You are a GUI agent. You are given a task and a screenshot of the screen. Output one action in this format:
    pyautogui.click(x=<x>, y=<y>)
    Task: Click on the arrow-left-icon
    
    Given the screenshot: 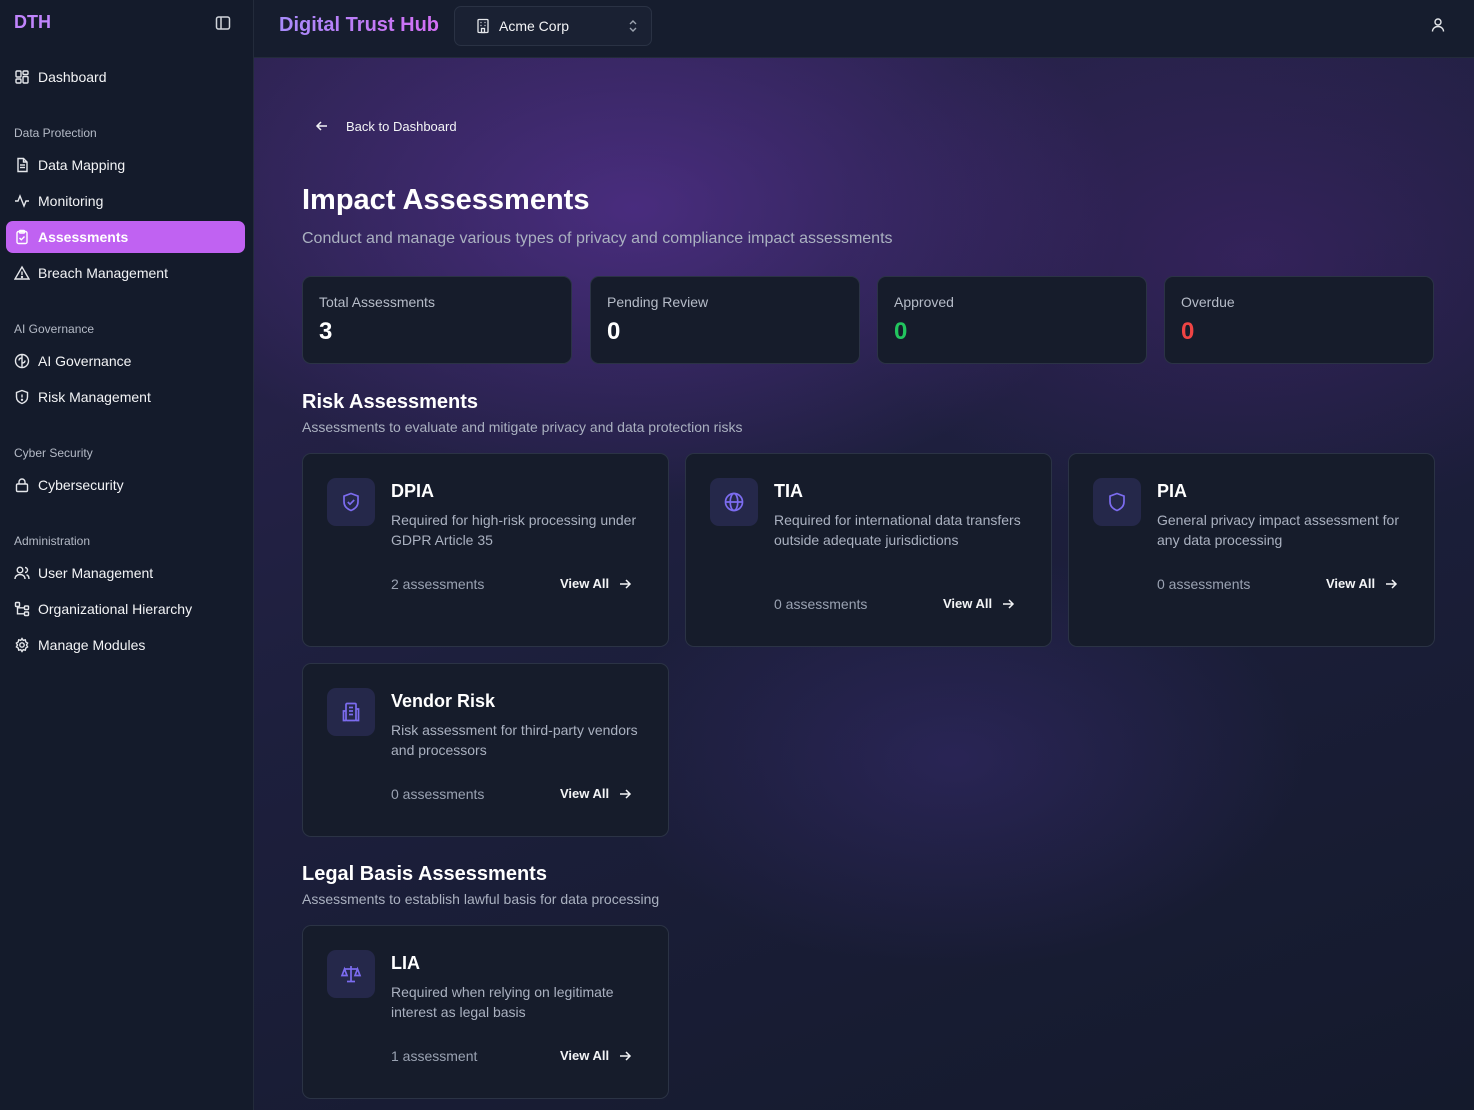 What is the action you would take?
    pyautogui.click(x=322, y=126)
    